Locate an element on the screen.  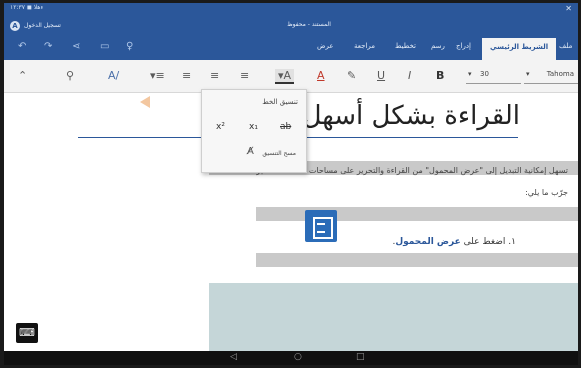
font-color-letter: A is located at coordinates (287, 75).